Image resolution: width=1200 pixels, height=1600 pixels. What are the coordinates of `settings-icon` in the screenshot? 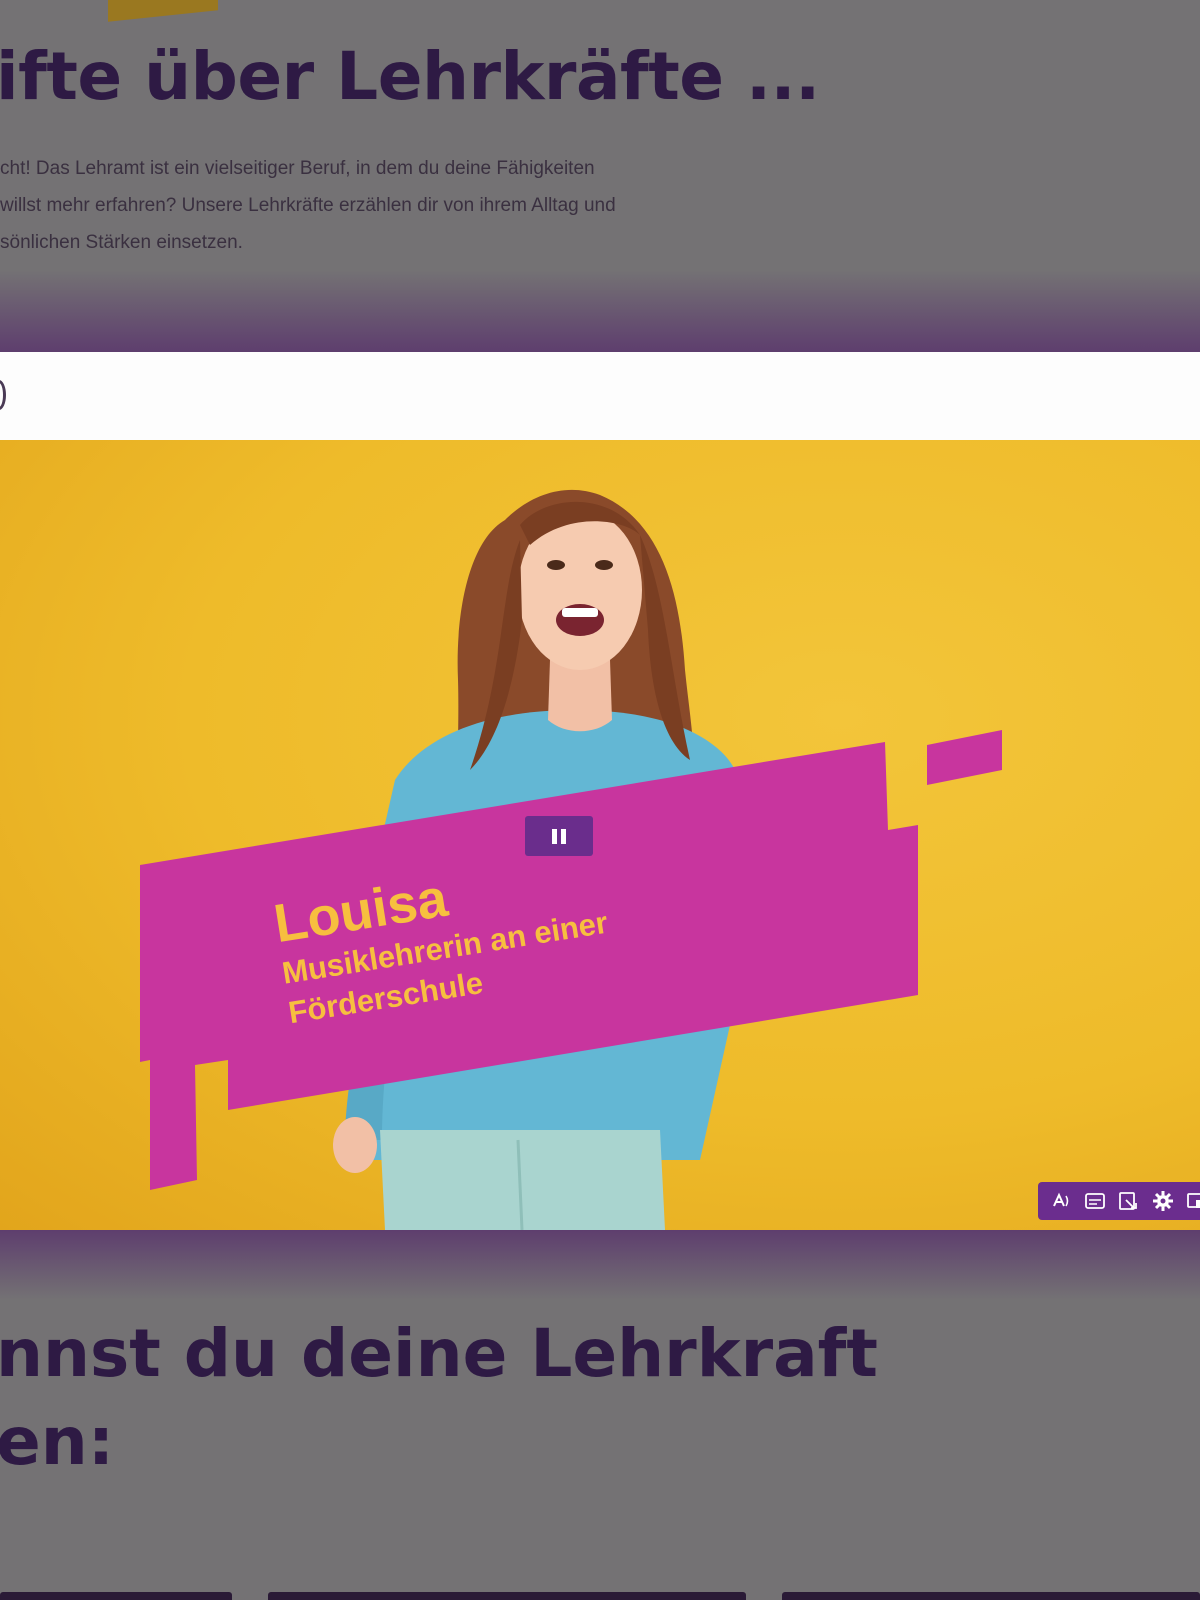 It's located at (1163, 1201).